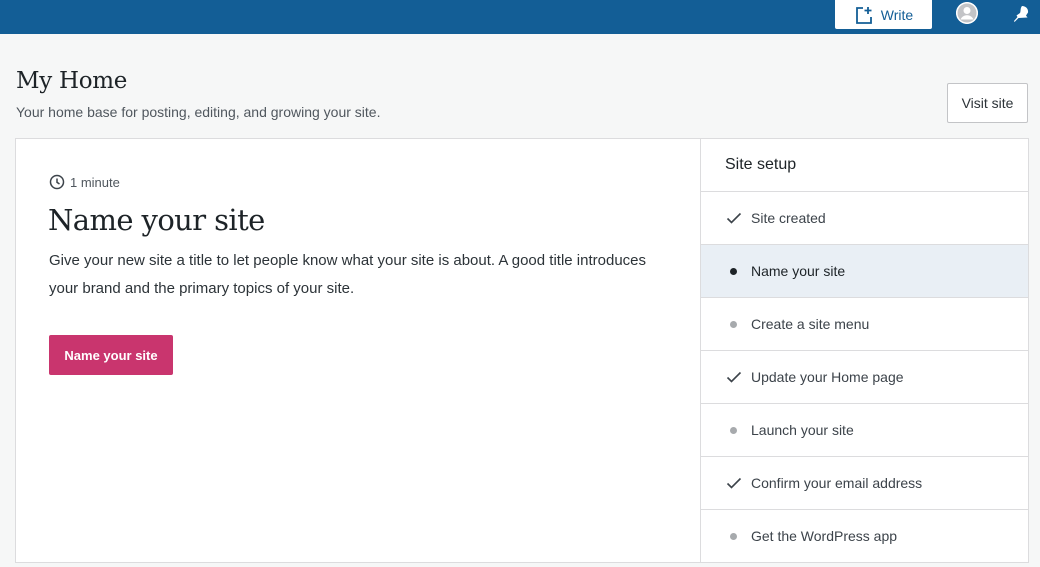 The width and height of the screenshot is (1040, 567). I want to click on page-title: My Home, so click(72, 81).